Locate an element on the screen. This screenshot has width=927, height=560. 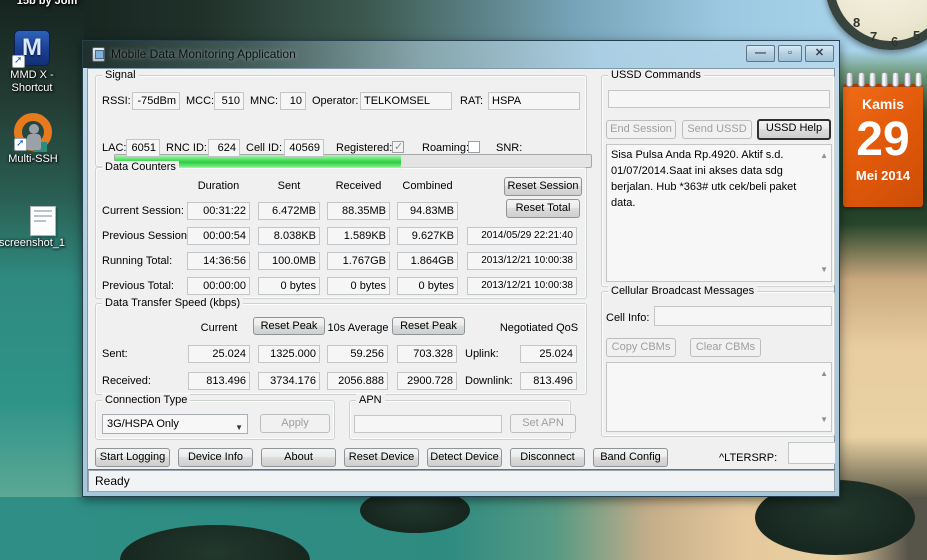
titlebar: Mobile Data Monitoring Application is located at coordinates (461, 54).